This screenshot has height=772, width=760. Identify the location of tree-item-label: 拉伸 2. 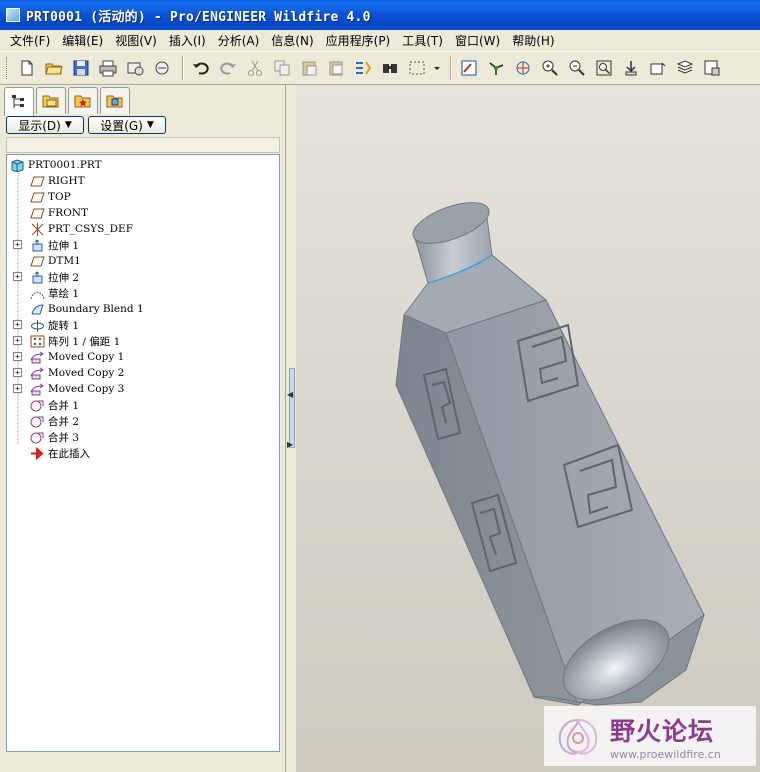
(64, 277).